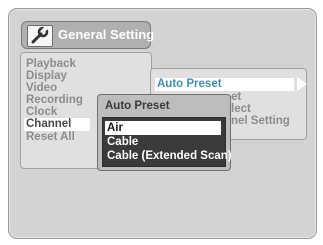  Describe the element at coordinates (231, 84) in the screenshot. I see `submenu-item-auto-preset: Auto Preset` at that location.